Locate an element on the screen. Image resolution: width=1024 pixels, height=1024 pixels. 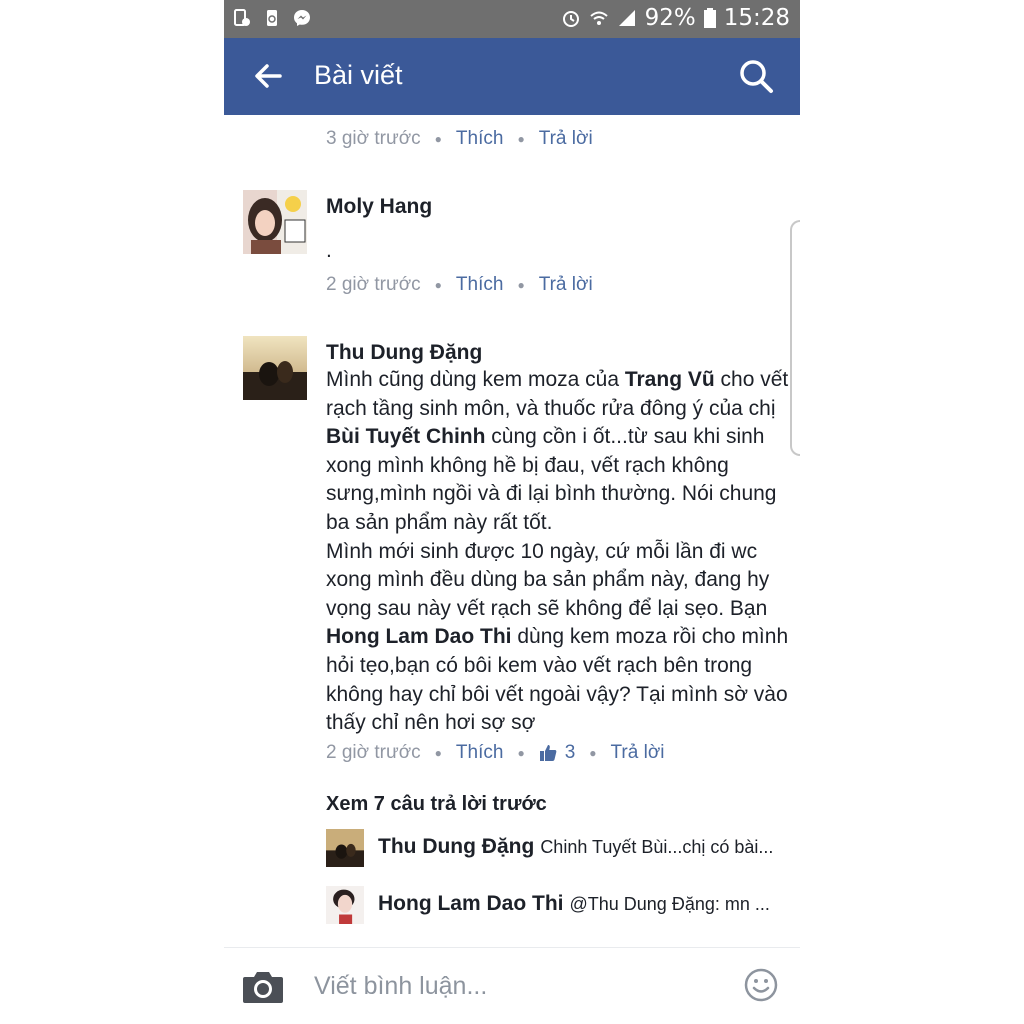
smiley-icon is located at coordinates (761, 985).